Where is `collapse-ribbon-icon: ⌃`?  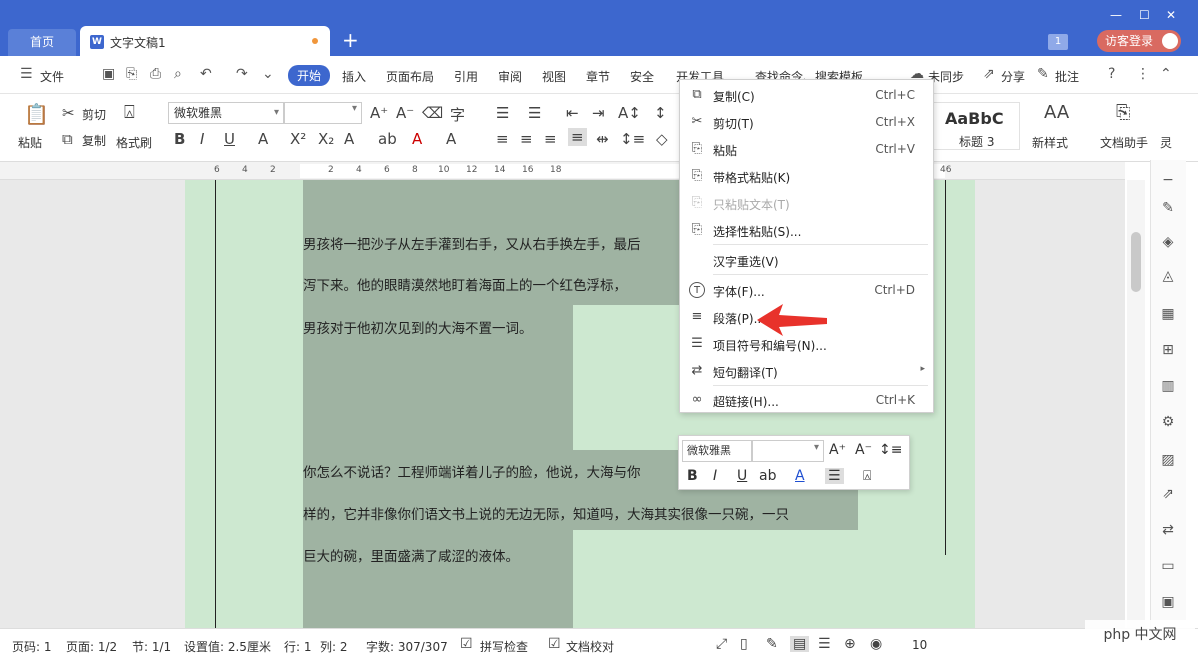
collapse-ribbon-icon: ⌃ is located at coordinates (1166, 74).